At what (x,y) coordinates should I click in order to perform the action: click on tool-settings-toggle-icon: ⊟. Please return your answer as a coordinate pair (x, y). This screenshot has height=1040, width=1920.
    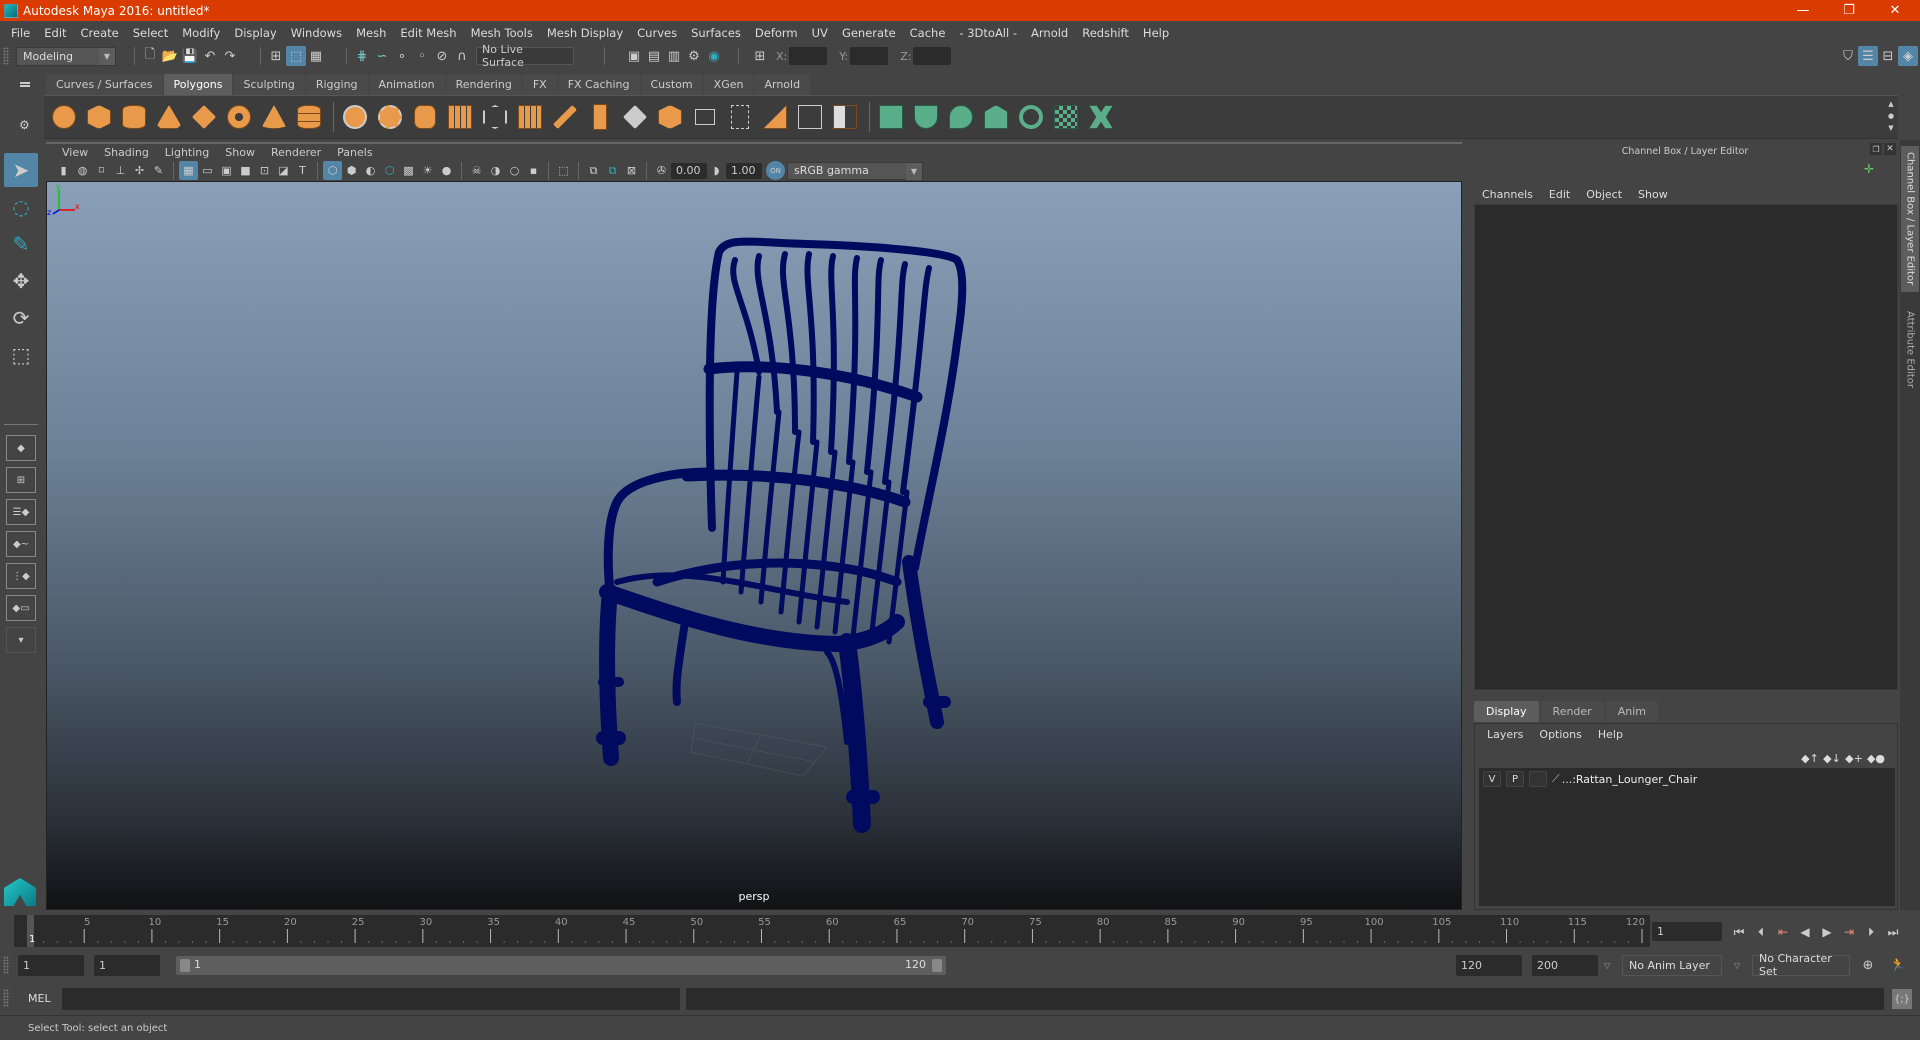
    Looking at the image, I should click on (1888, 56).